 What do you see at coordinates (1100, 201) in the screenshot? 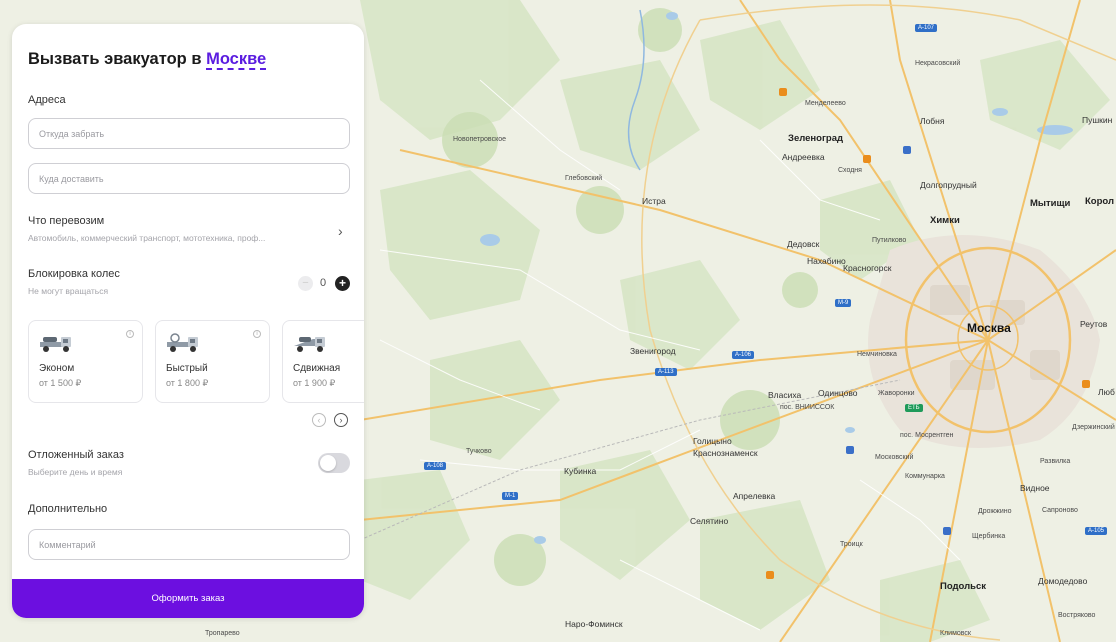
I see `map-label-korolev: Корол` at bounding box center [1100, 201].